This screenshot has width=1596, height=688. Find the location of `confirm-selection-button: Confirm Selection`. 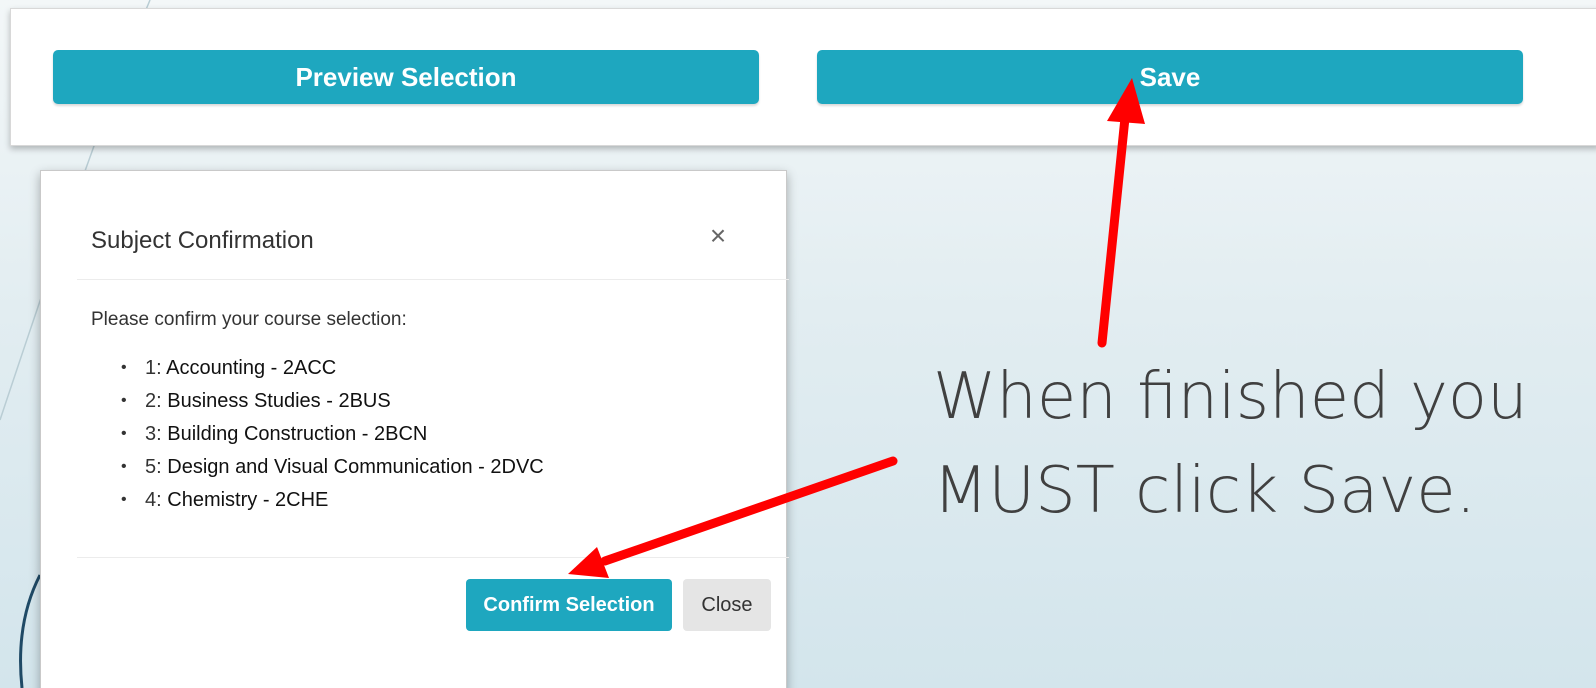

confirm-selection-button: Confirm Selection is located at coordinates (569, 605).